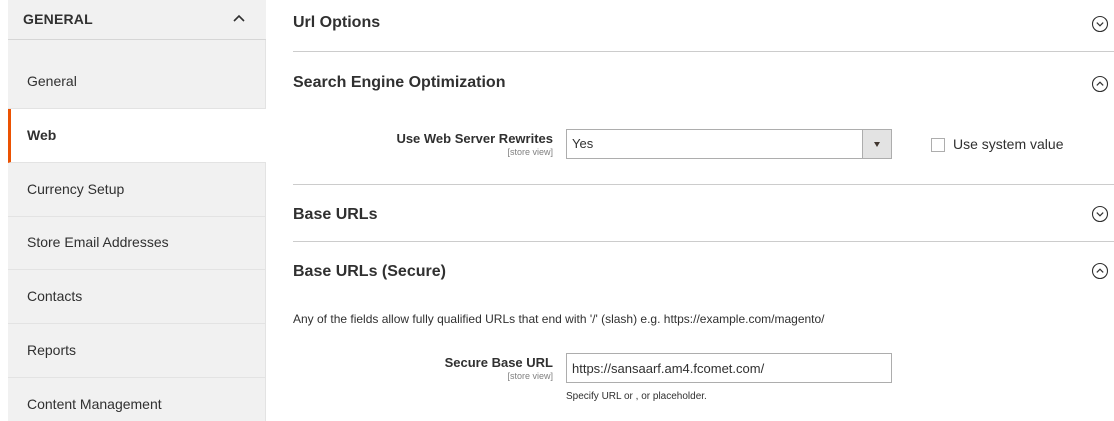  I want to click on use-web-server-rewrites-select: Yes, so click(729, 144).